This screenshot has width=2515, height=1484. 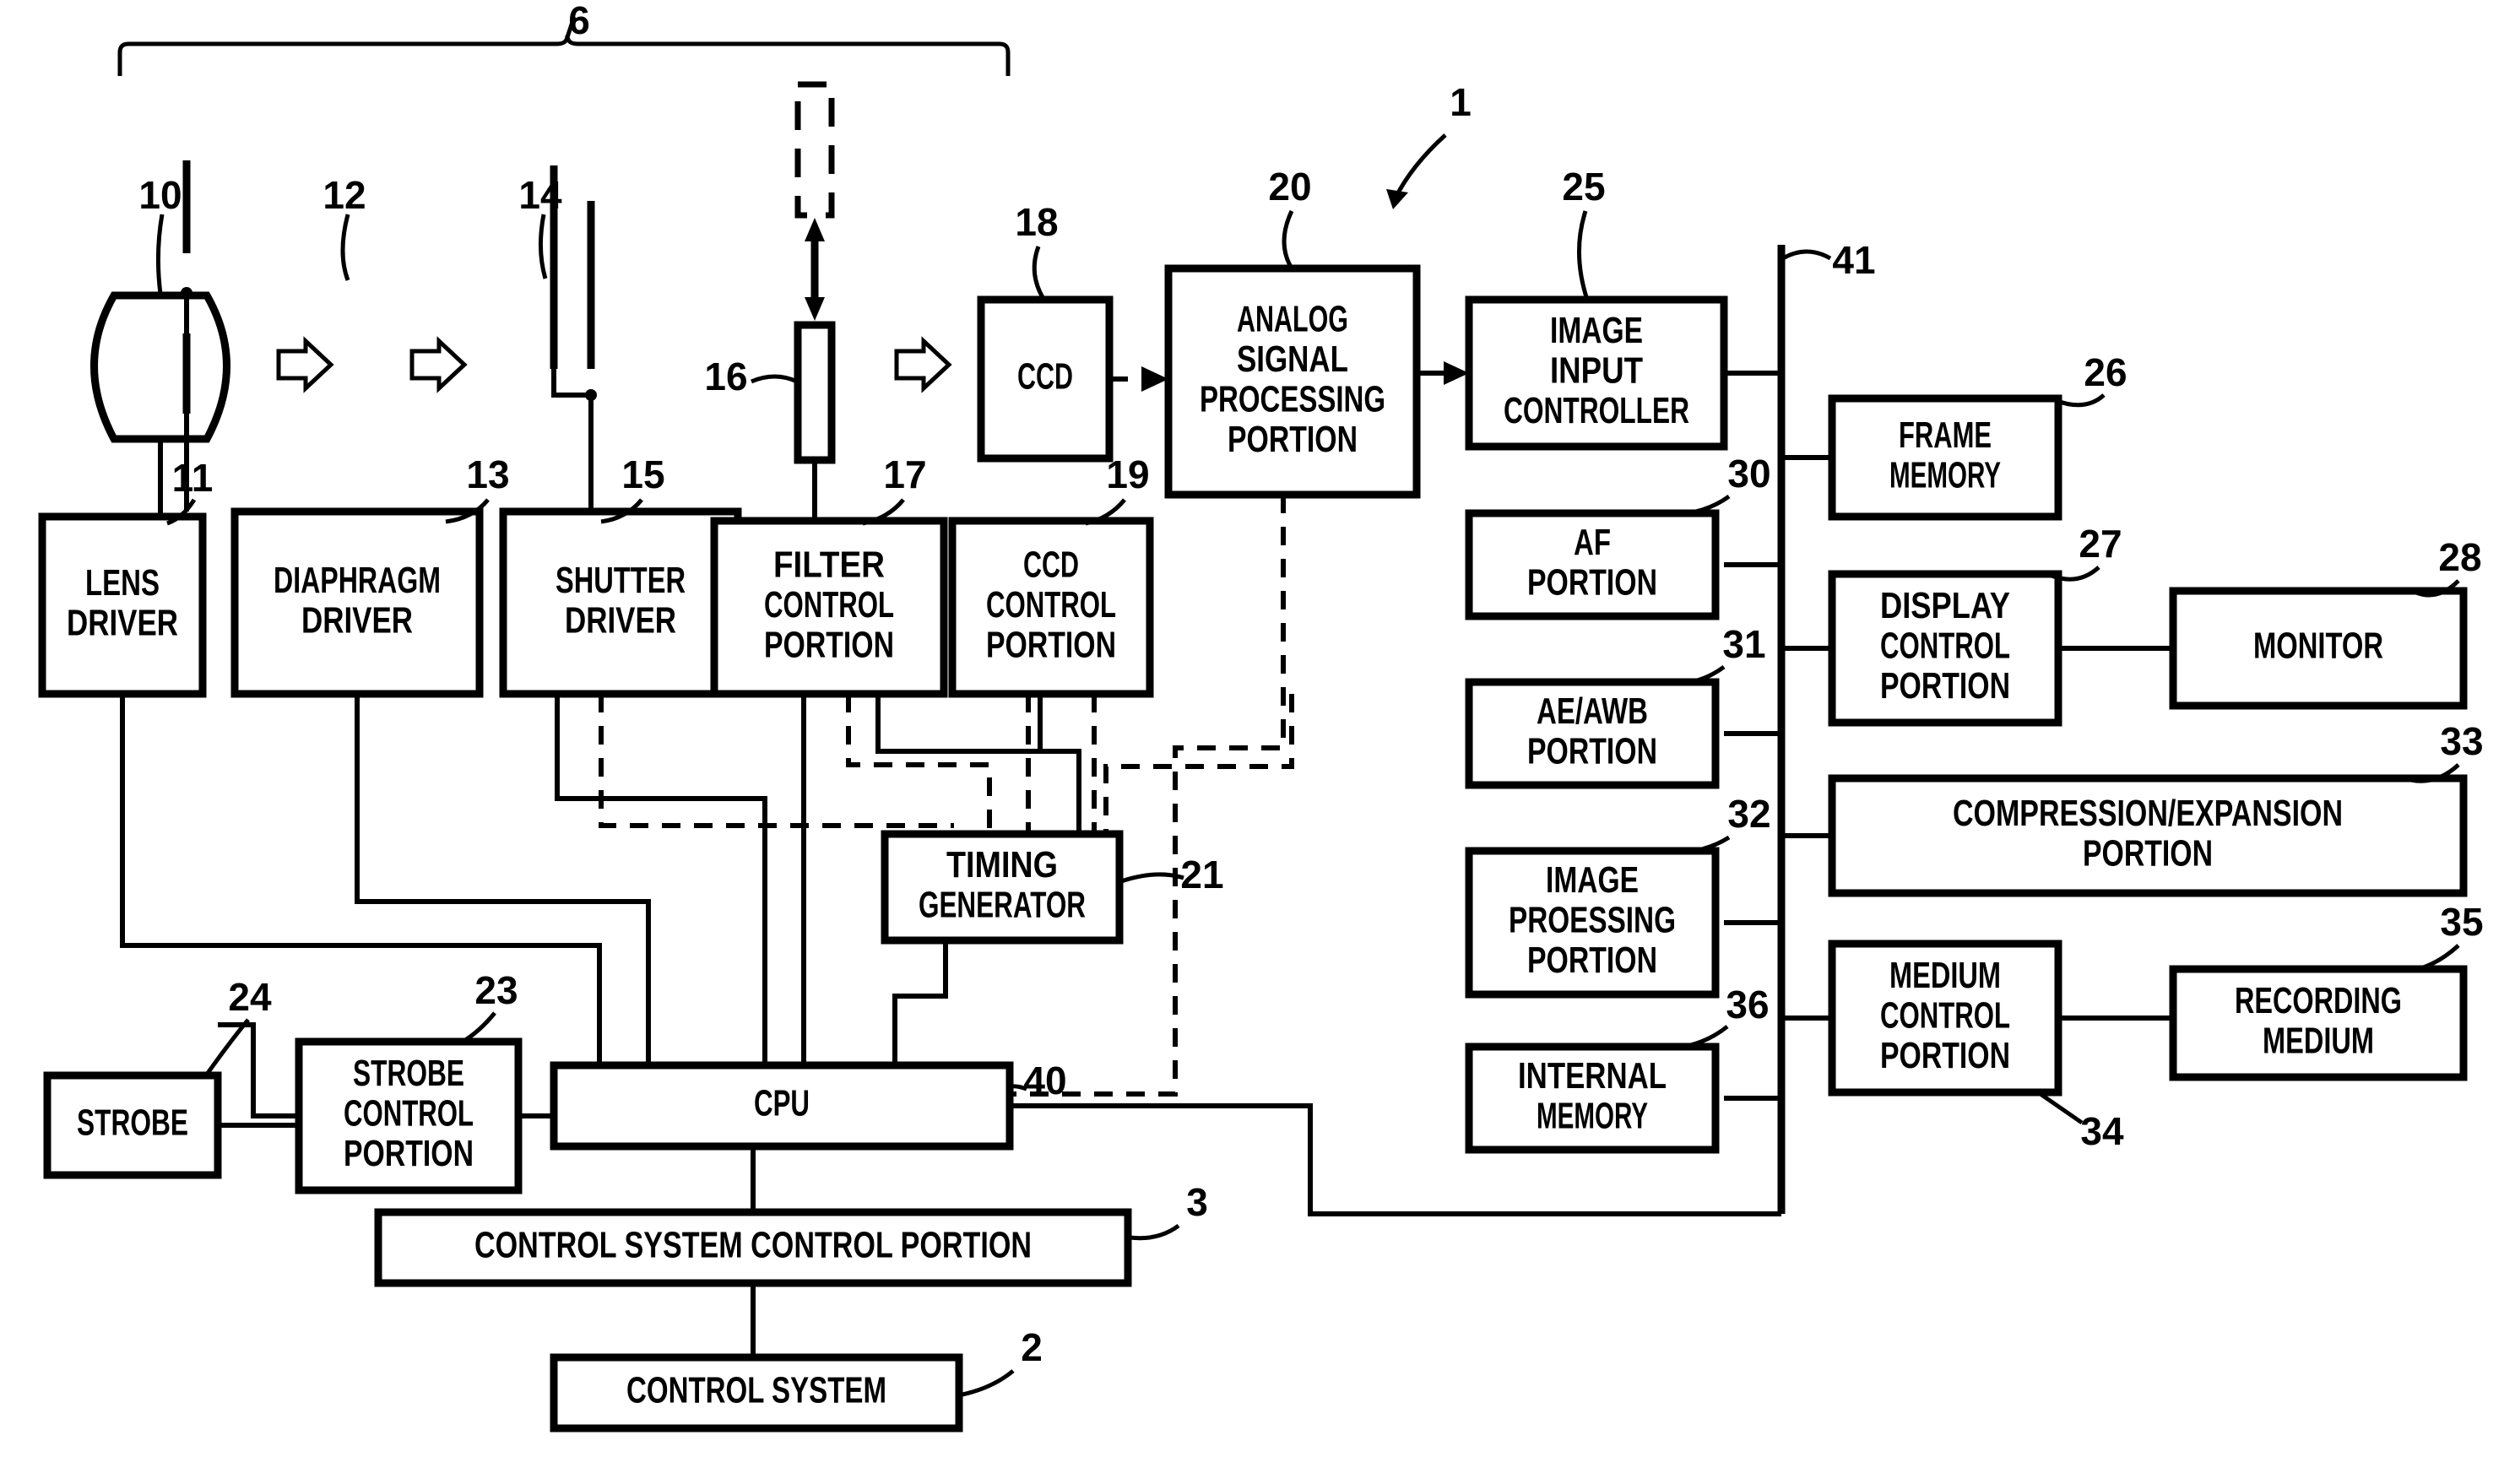 I want to click on block-strobe: STROBE, so click(x=132, y=1125).